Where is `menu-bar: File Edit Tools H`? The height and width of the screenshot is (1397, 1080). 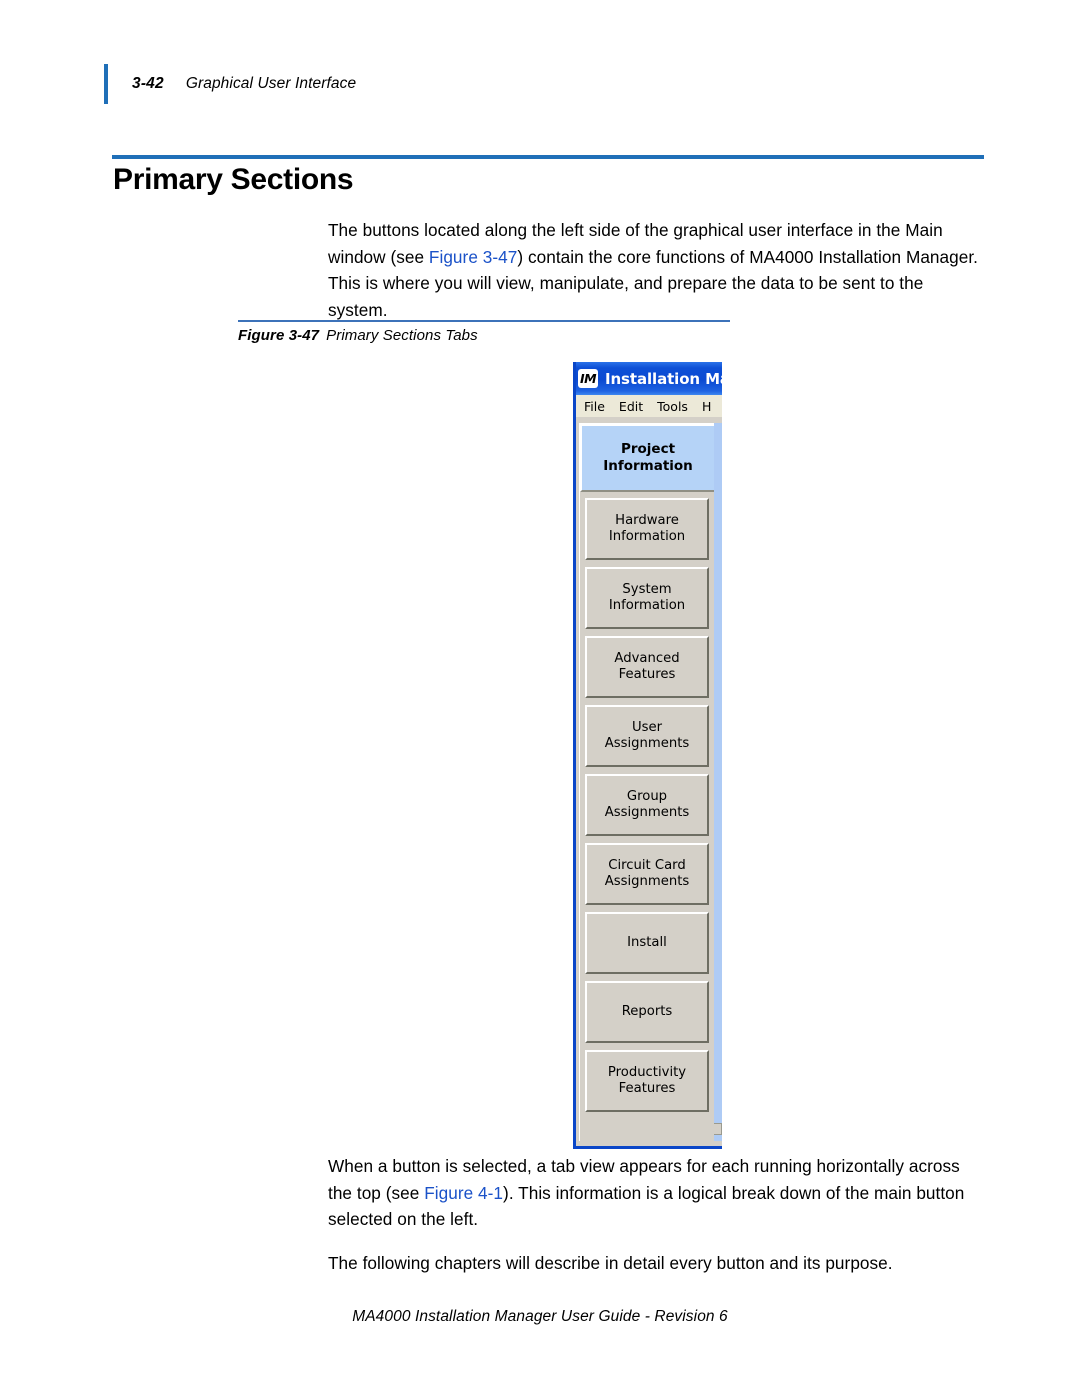
menu-bar: File Edit Tools H is located at coordinates (649, 406).